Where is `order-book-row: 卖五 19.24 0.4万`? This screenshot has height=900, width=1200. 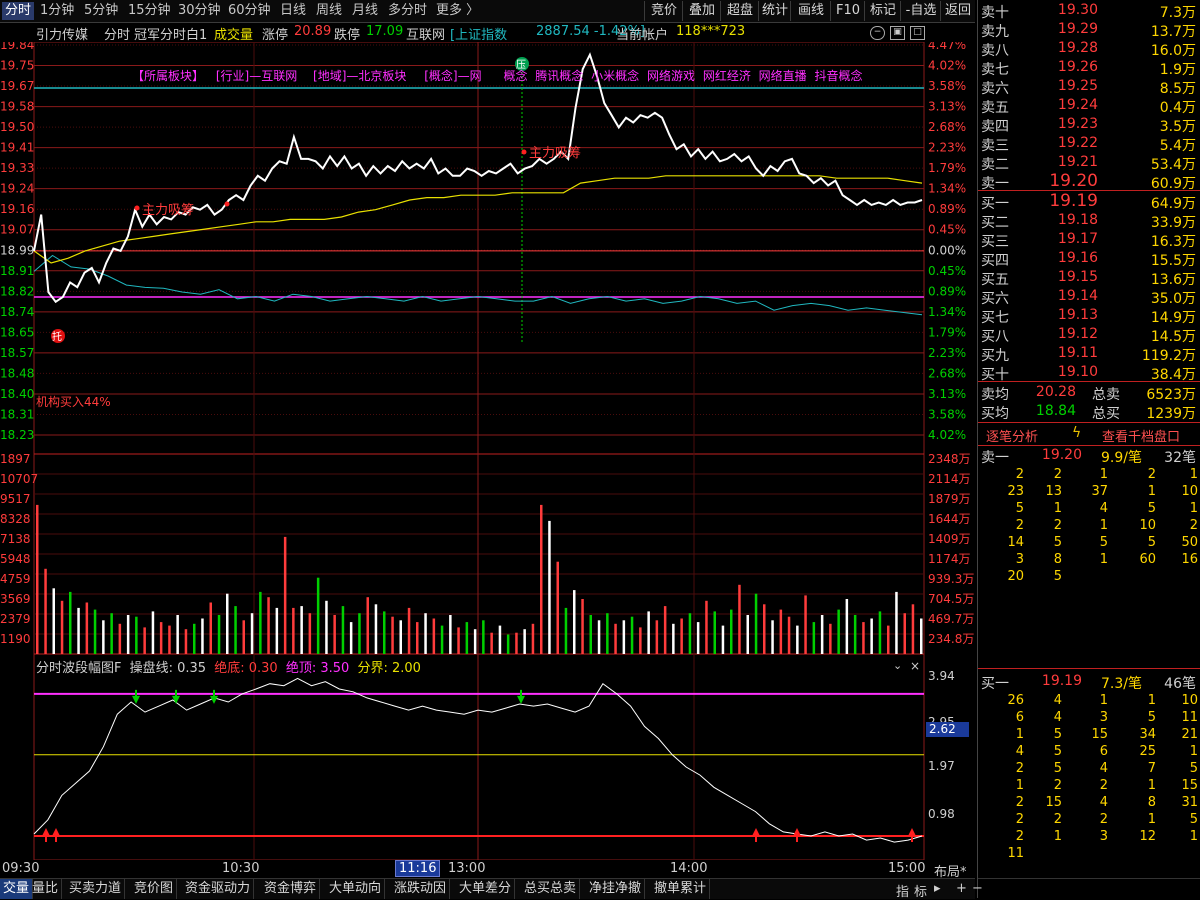 order-book-row: 卖五 19.24 0.4万 is located at coordinates (1089, 106).